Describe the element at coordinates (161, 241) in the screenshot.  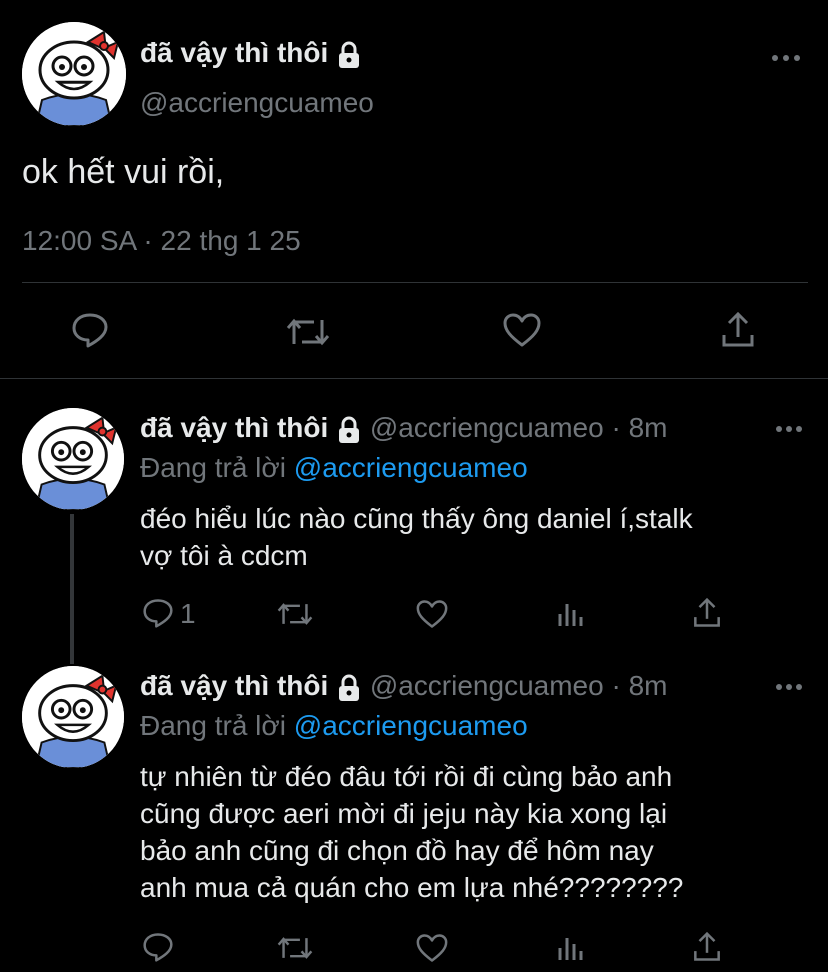
I see `tweet-timestamp: 12:00 SA · 22 thg 1 25` at that location.